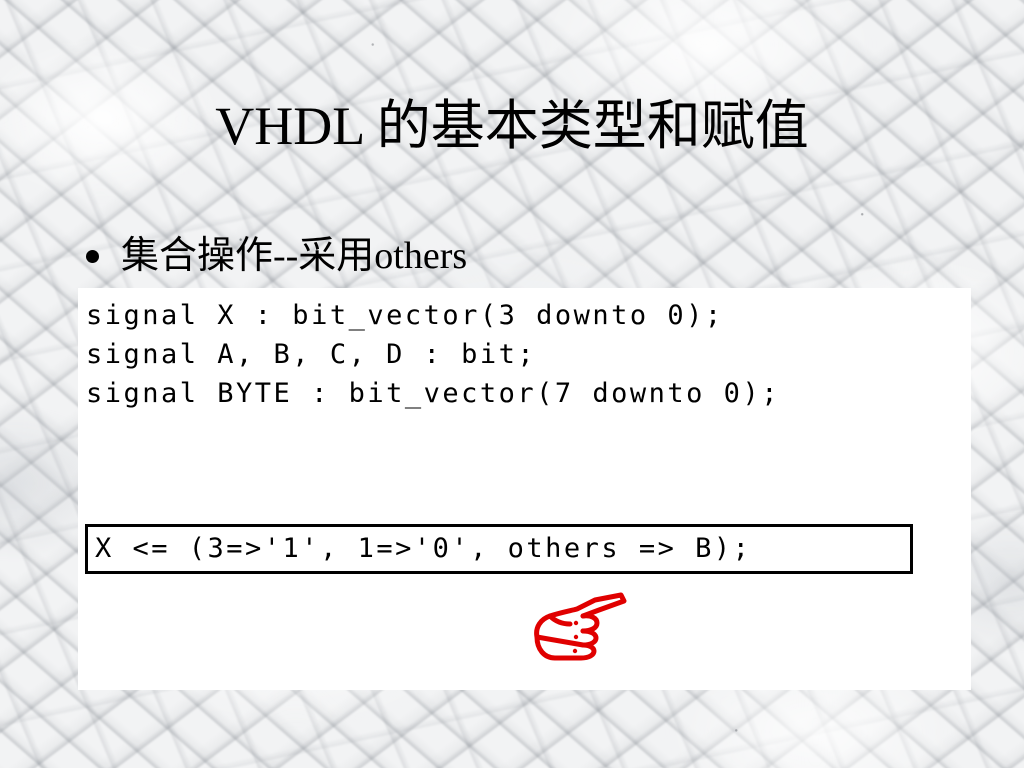 The height and width of the screenshot is (768, 1024). I want to click on code-line: signal X : bit_vector(3 downto 0);, so click(405, 315).